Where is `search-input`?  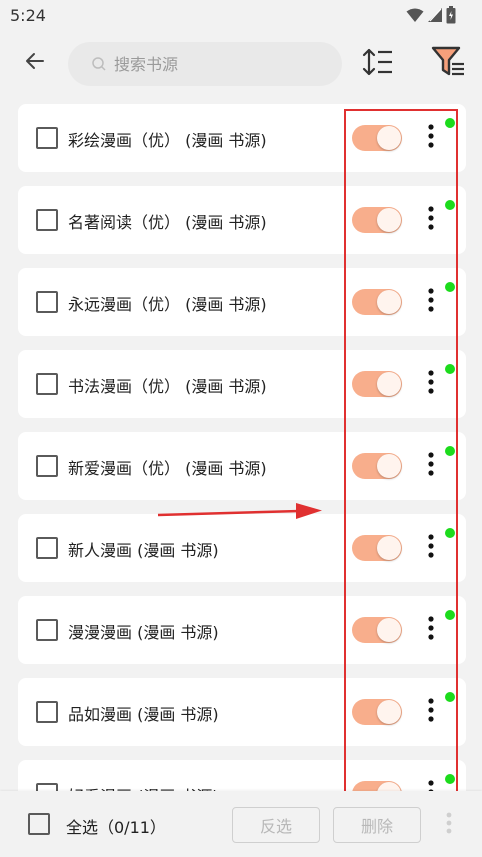
search-input is located at coordinates (214, 64).